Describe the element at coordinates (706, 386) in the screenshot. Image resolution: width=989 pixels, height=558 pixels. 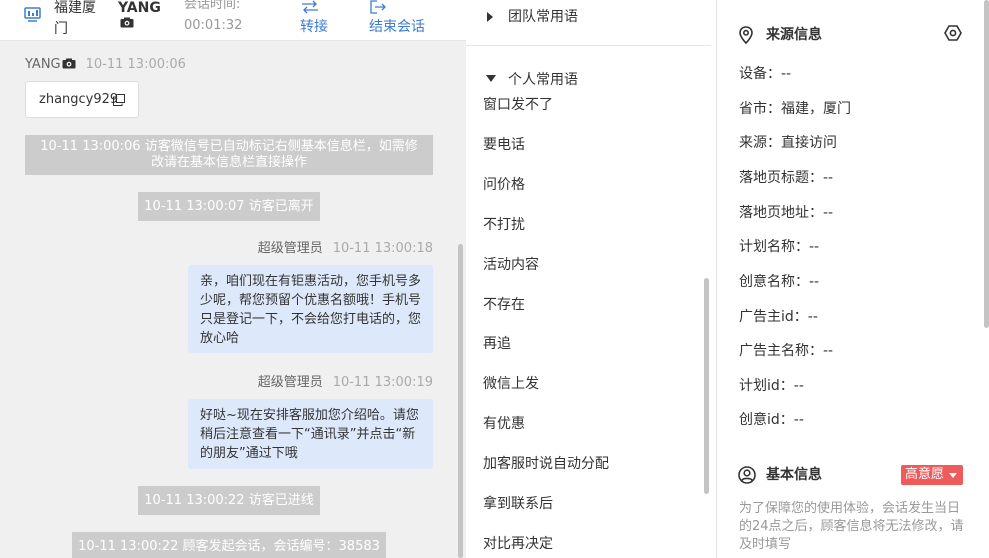
I see `phrases-scrollbar` at that location.